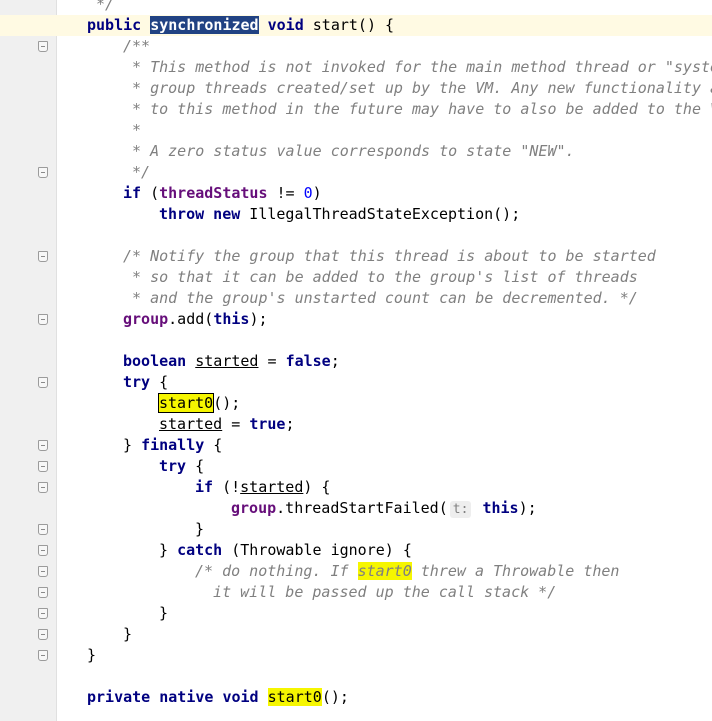 This screenshot has height=721, width=712. What do you see at coordinates (356, 130) in the screenshot?
I see `code-line: *` at bounding box center [356, 130].